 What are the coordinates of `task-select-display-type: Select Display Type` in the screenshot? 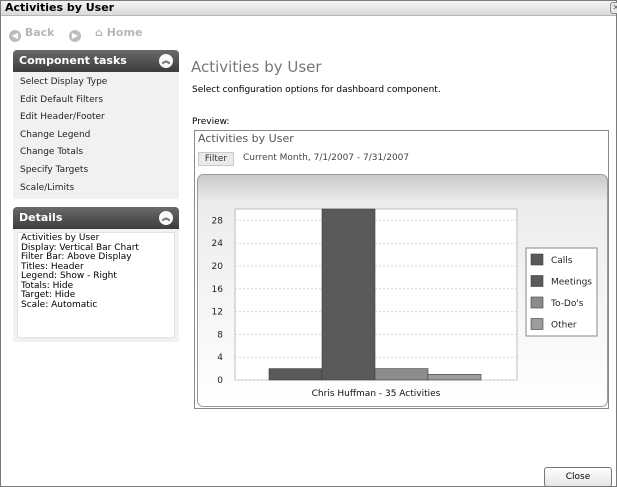 It's located at (96, 83).